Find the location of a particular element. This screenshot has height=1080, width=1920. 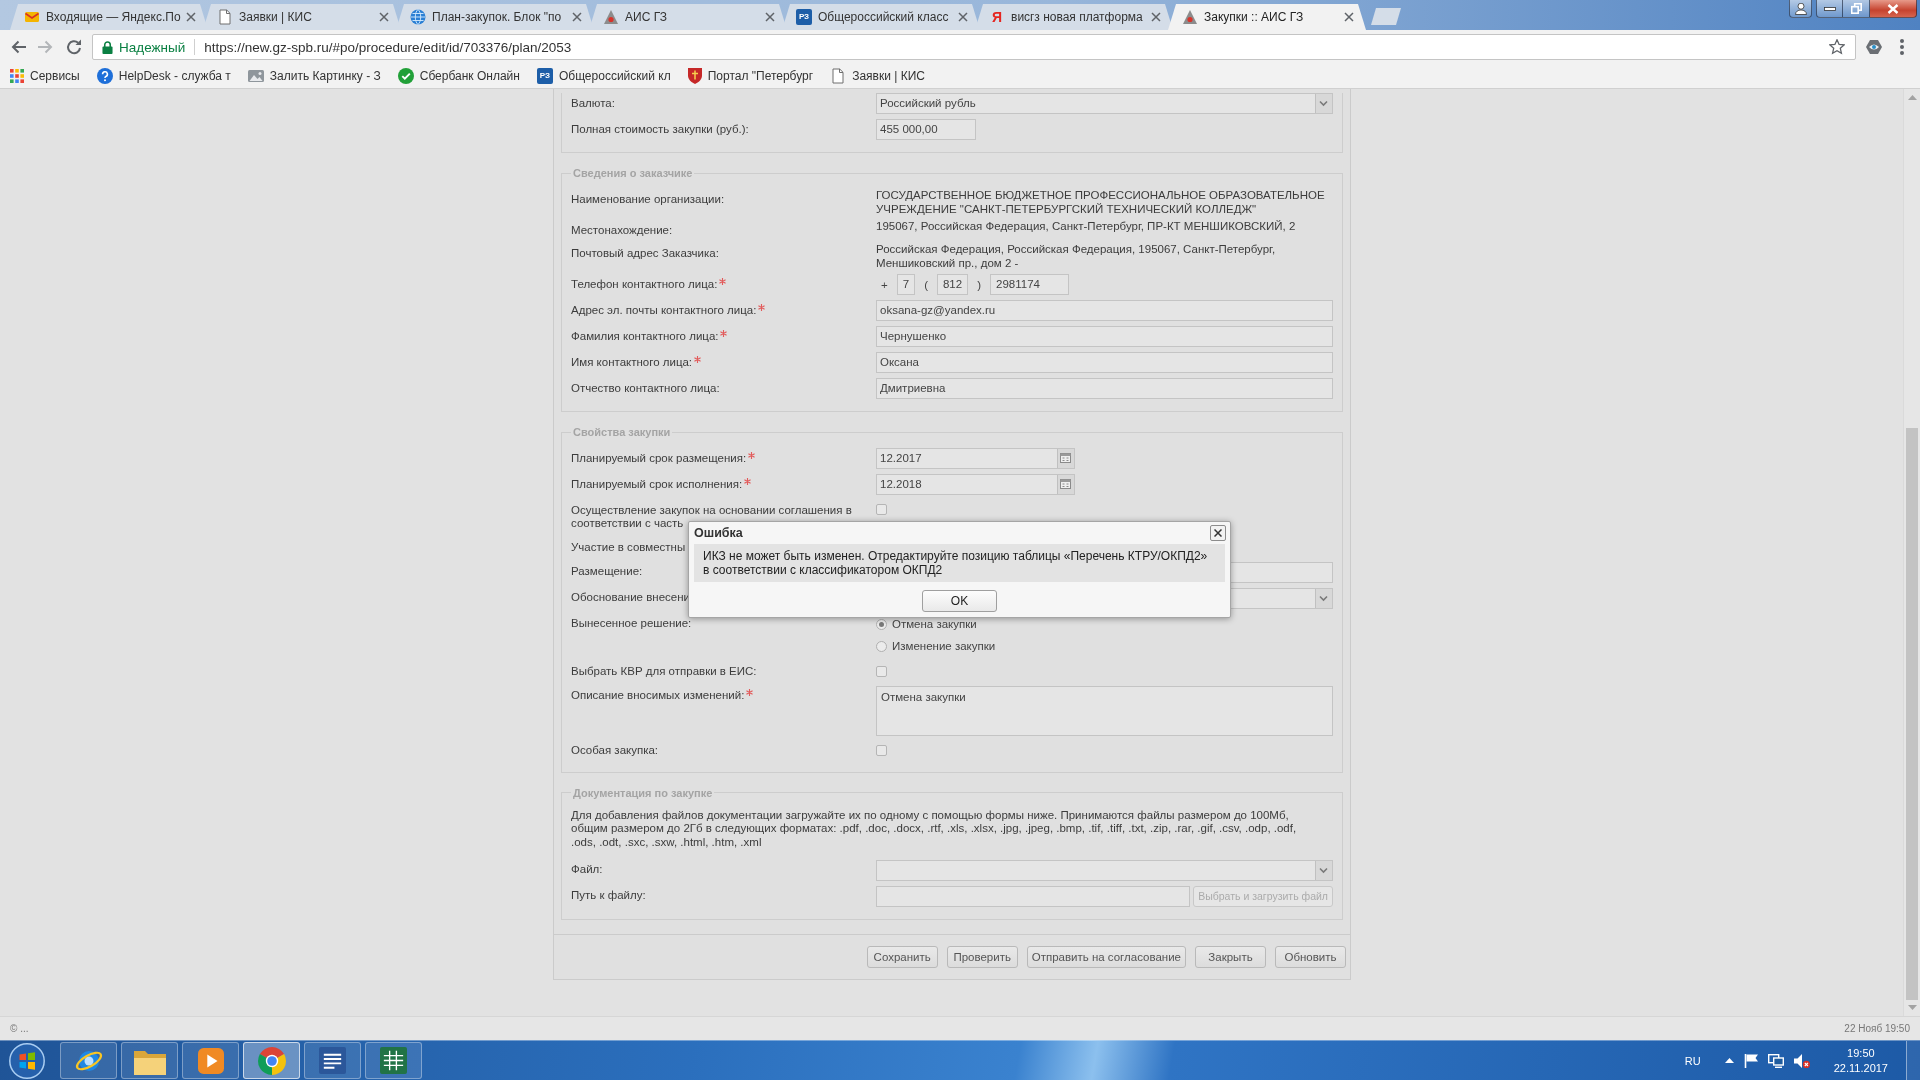

radio-label: Отмена закупки is located at coordinates (934, 624).